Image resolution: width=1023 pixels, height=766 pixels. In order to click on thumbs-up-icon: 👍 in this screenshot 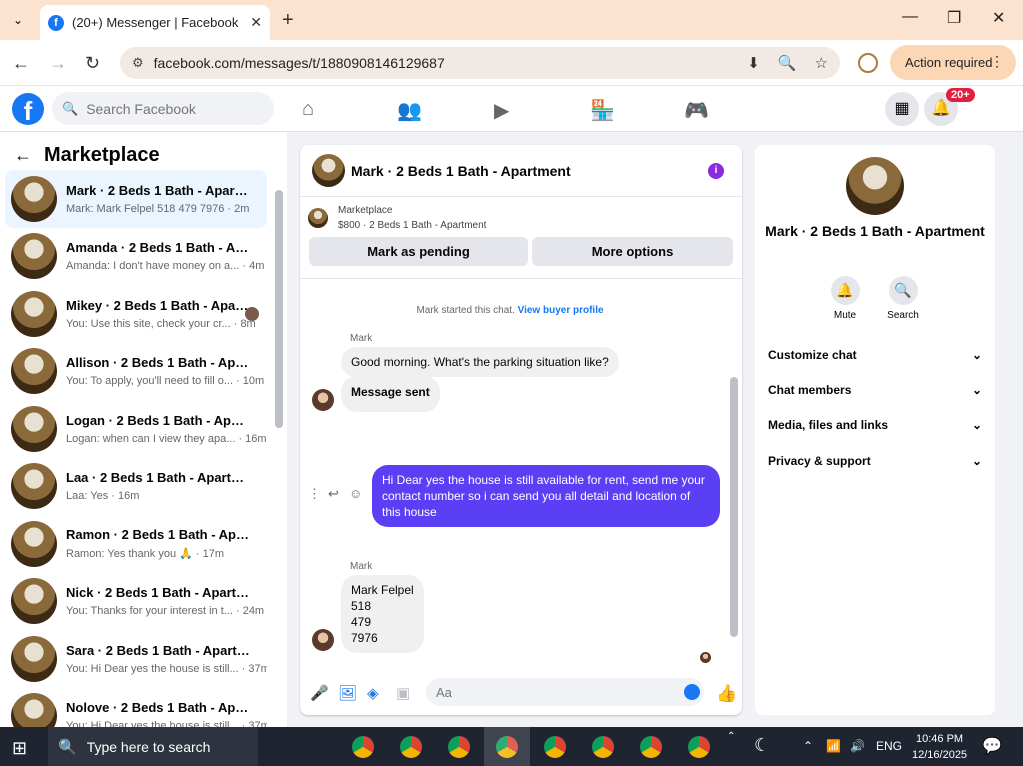, I will do `click(726, 694)`.